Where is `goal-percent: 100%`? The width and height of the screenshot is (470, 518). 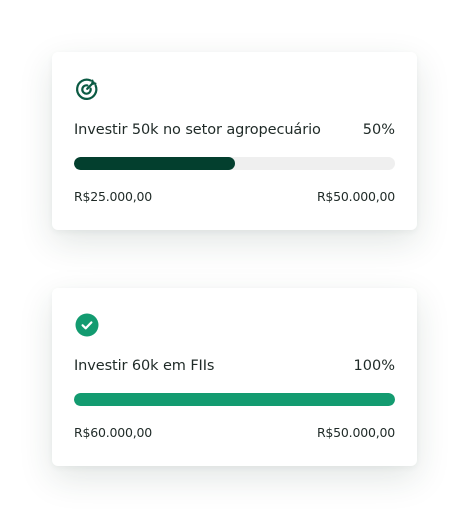 goal-percent: 100% is located at coordinates (374, 366).